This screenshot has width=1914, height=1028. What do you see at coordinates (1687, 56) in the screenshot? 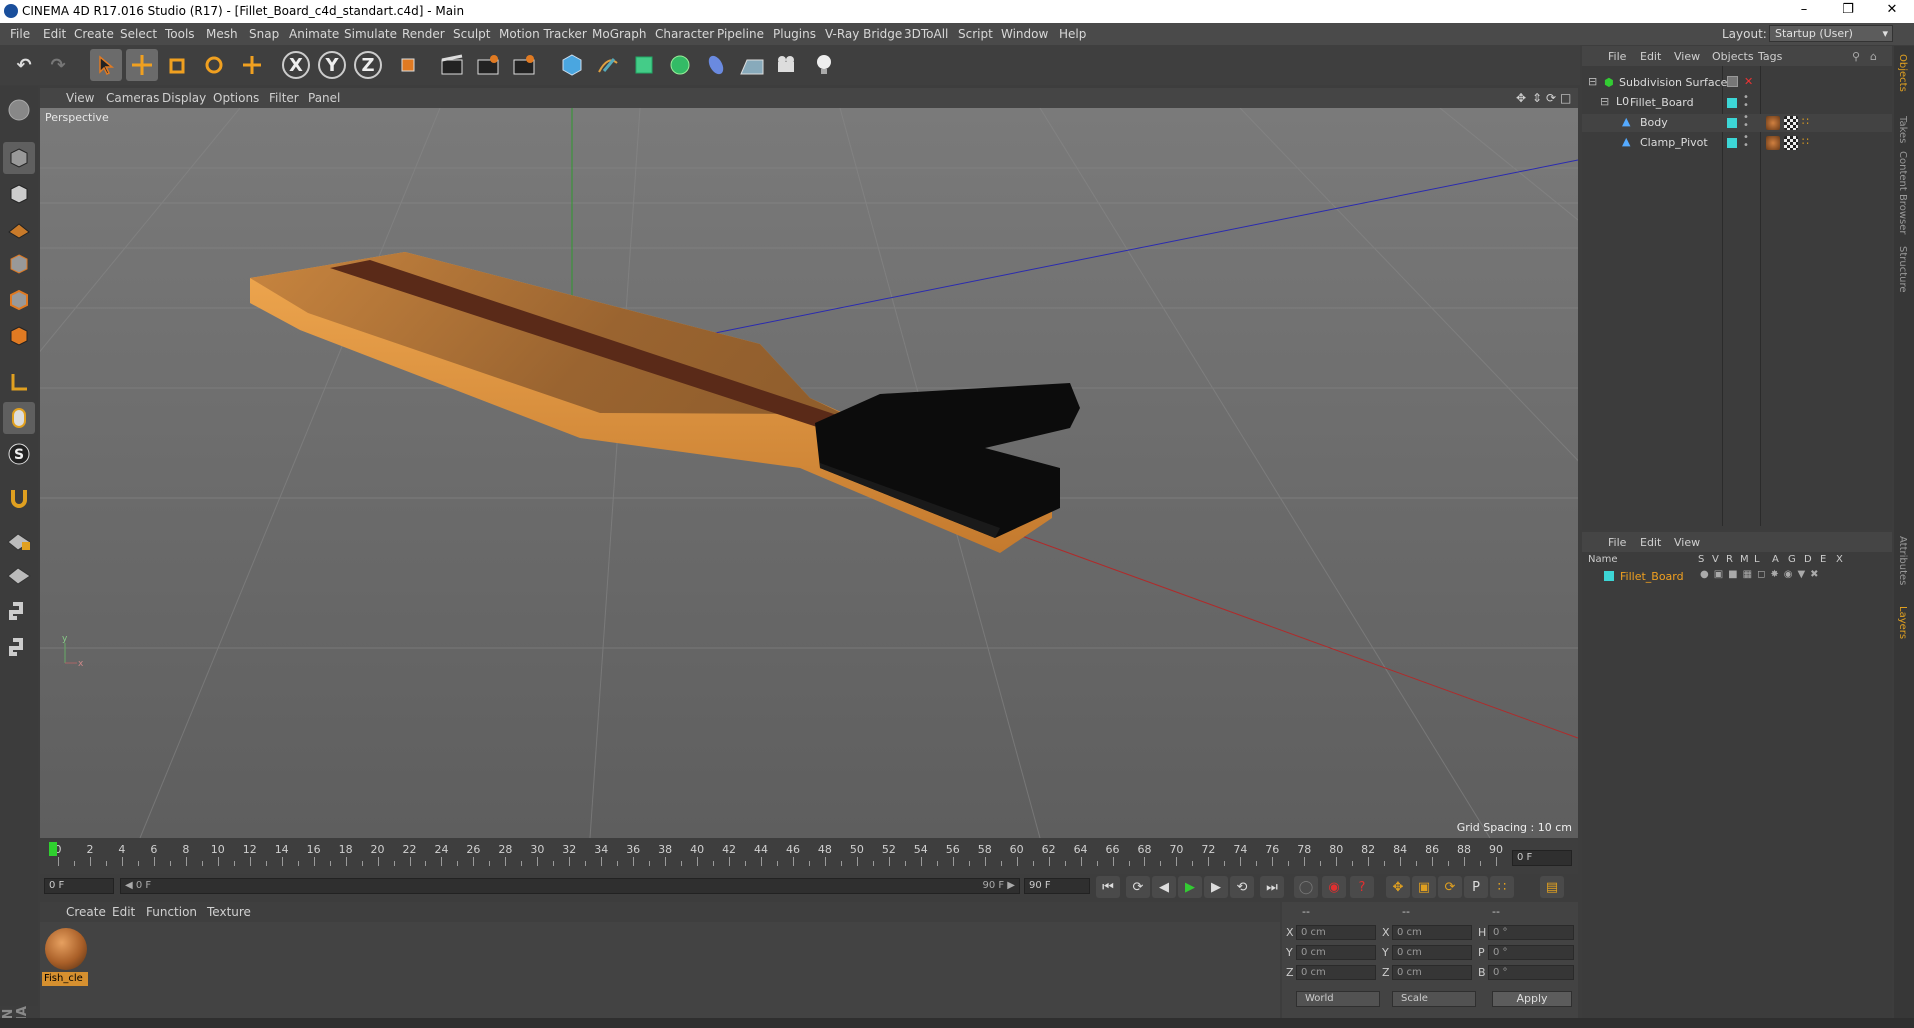
I see `objects-menu-view: View` at bounding box center [1687, 56].